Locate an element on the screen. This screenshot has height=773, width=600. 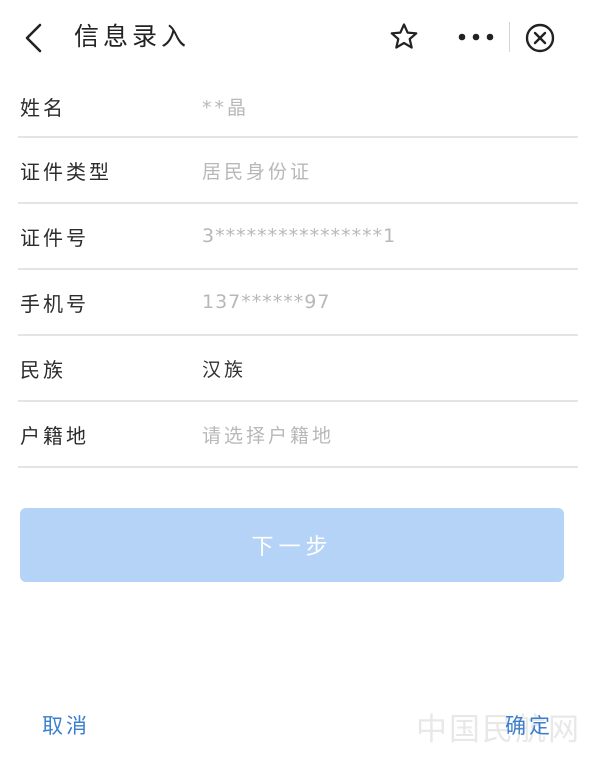
watermark: 中国民航网 is located at coordinates (498, 730).